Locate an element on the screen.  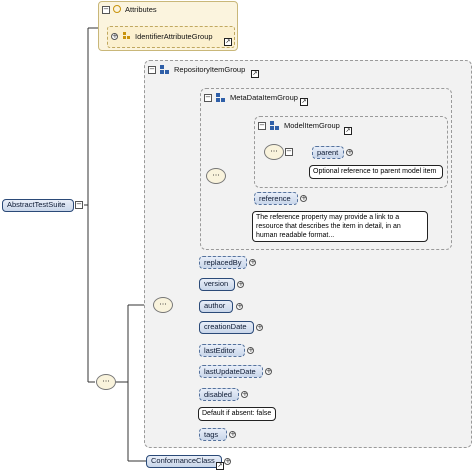
version-expand-icon: + is located at coordinates (240, 284).